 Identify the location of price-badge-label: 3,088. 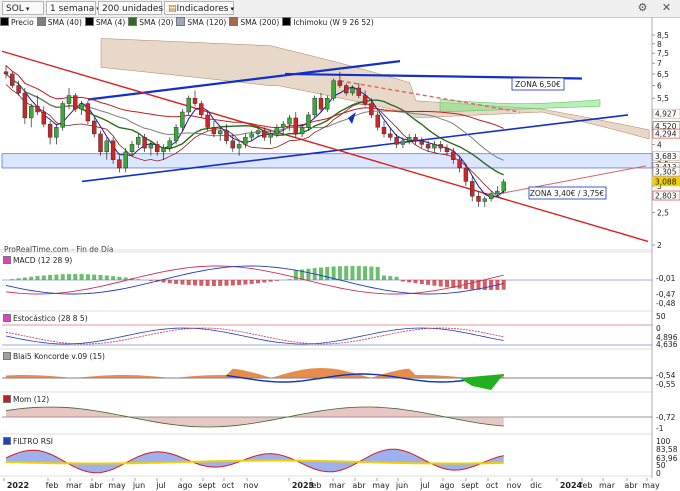
(666, 181).